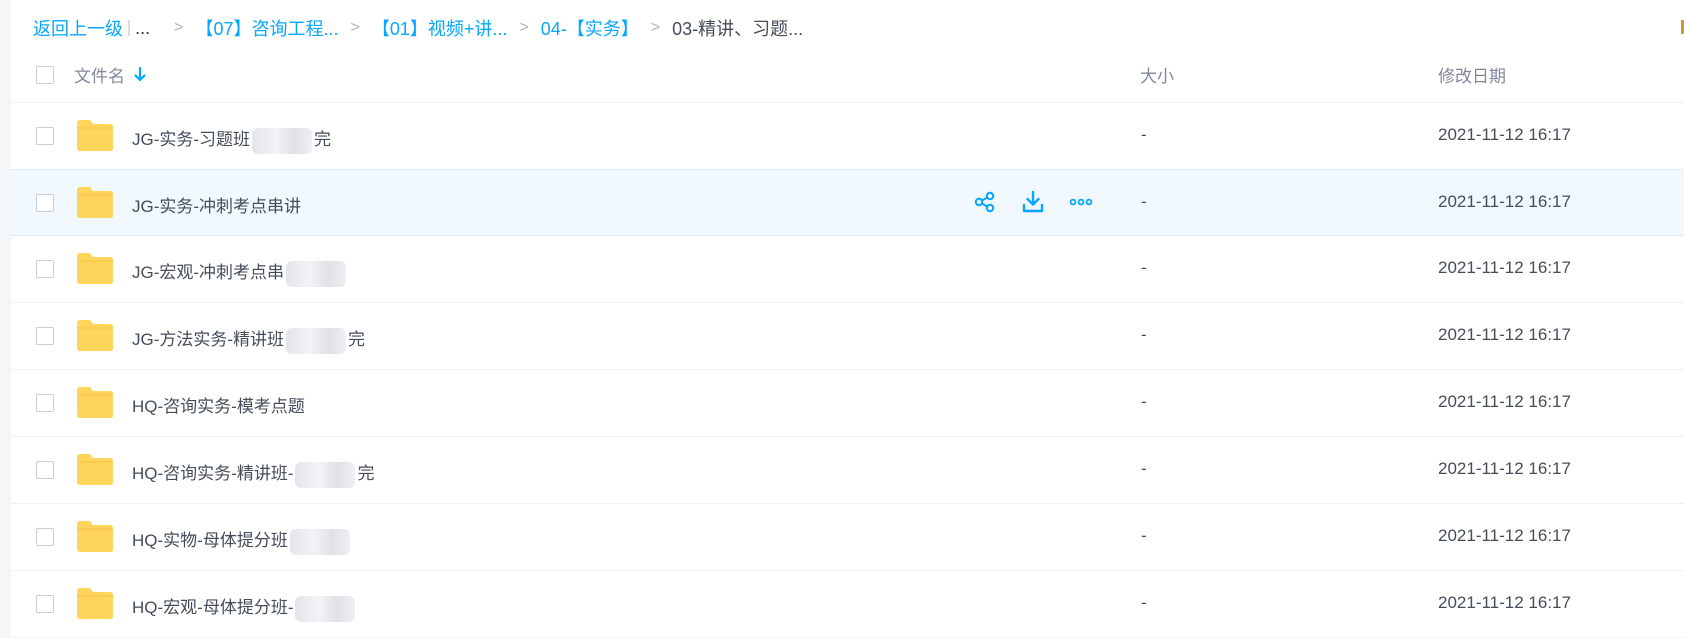 The image size is (1684, 638). I want to click on table-row: JG-方法实务-精讲班 完 - 2021-11-12 16:17, so click(847, 336).